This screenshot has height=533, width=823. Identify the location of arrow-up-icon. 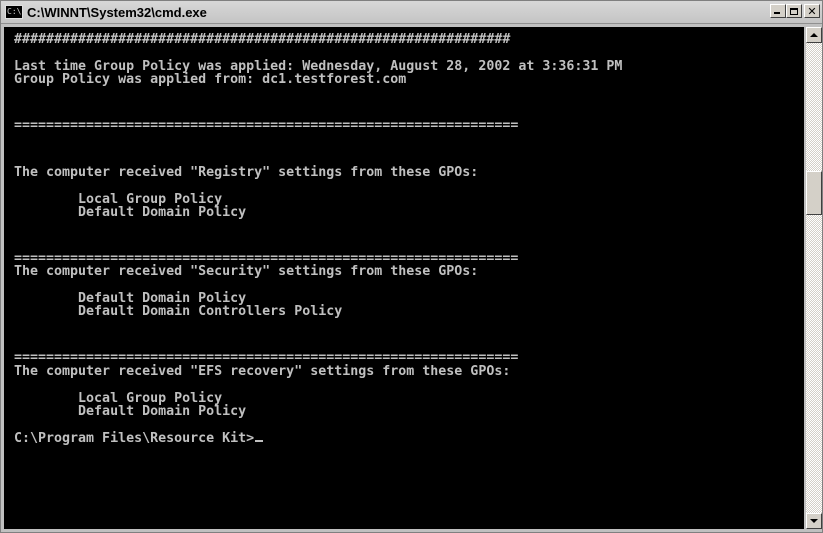
(814, 35).